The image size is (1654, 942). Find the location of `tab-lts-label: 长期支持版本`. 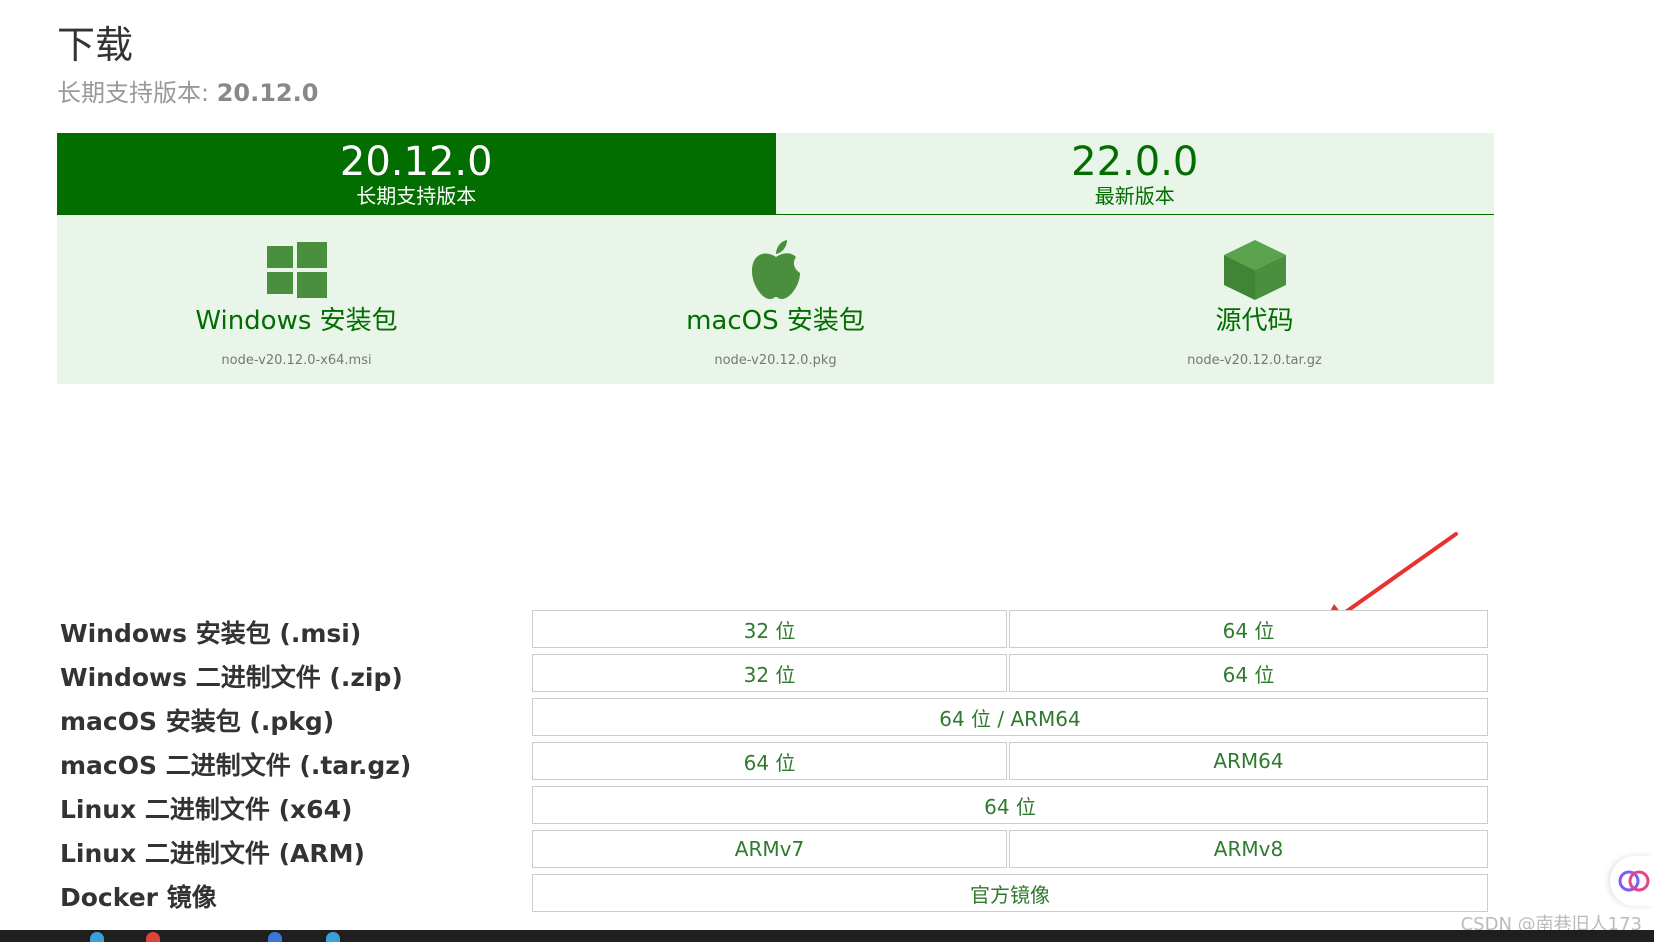

tab-lts-label: 长期支持版本 is located at coordinates (416, 195).